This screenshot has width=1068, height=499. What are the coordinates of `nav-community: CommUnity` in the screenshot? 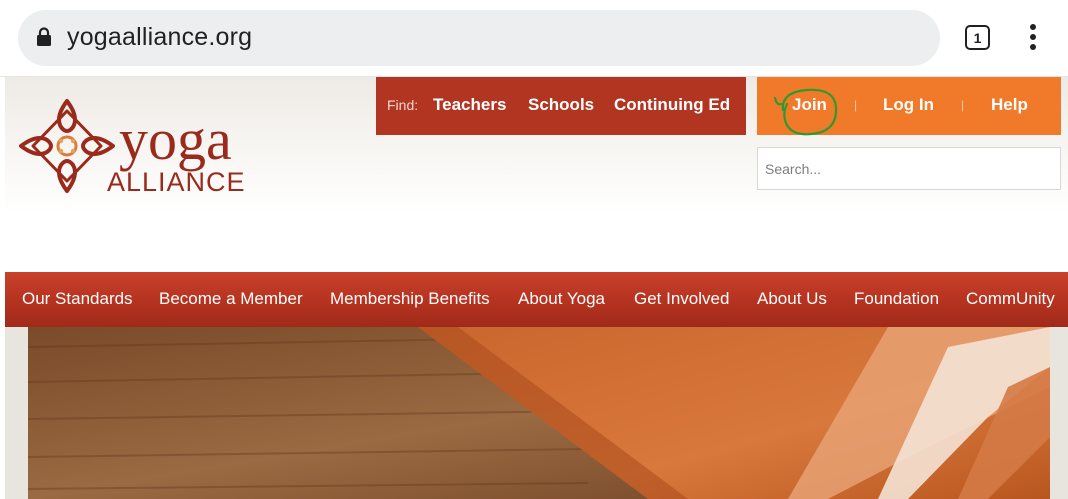 It's located at (1010, 299).